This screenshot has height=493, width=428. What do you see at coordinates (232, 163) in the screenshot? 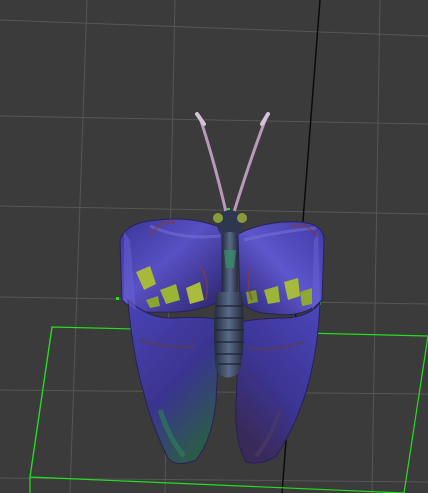
I see `antennae` at bounding box center [232, 163].